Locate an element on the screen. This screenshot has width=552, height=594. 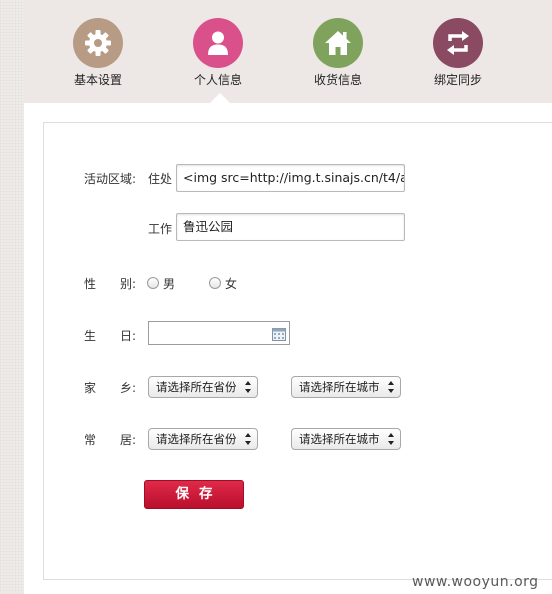
gear-icon is located at coordinates (98, 43).